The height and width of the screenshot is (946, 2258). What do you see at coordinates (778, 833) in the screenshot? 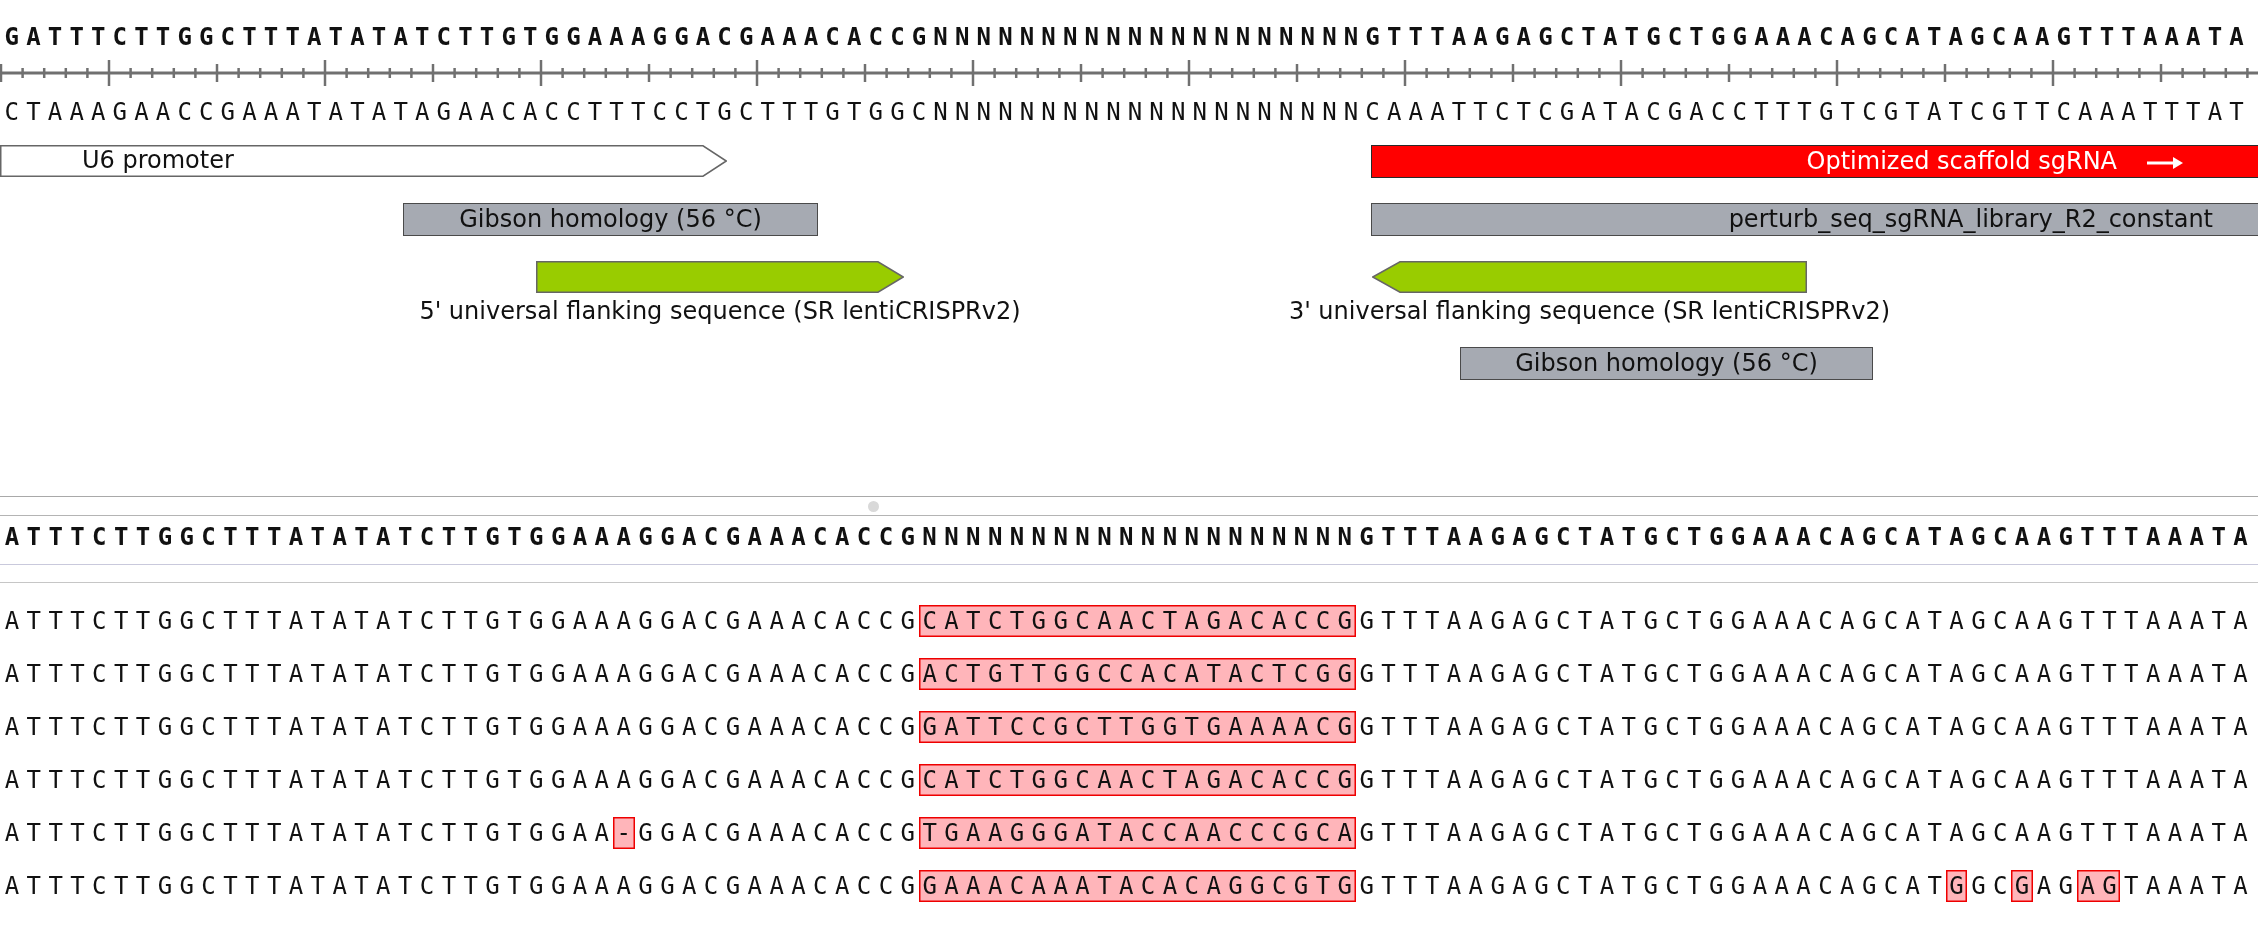
I see `read-sequence: GGACGAAACACCG` at bounding box center [778, 833].